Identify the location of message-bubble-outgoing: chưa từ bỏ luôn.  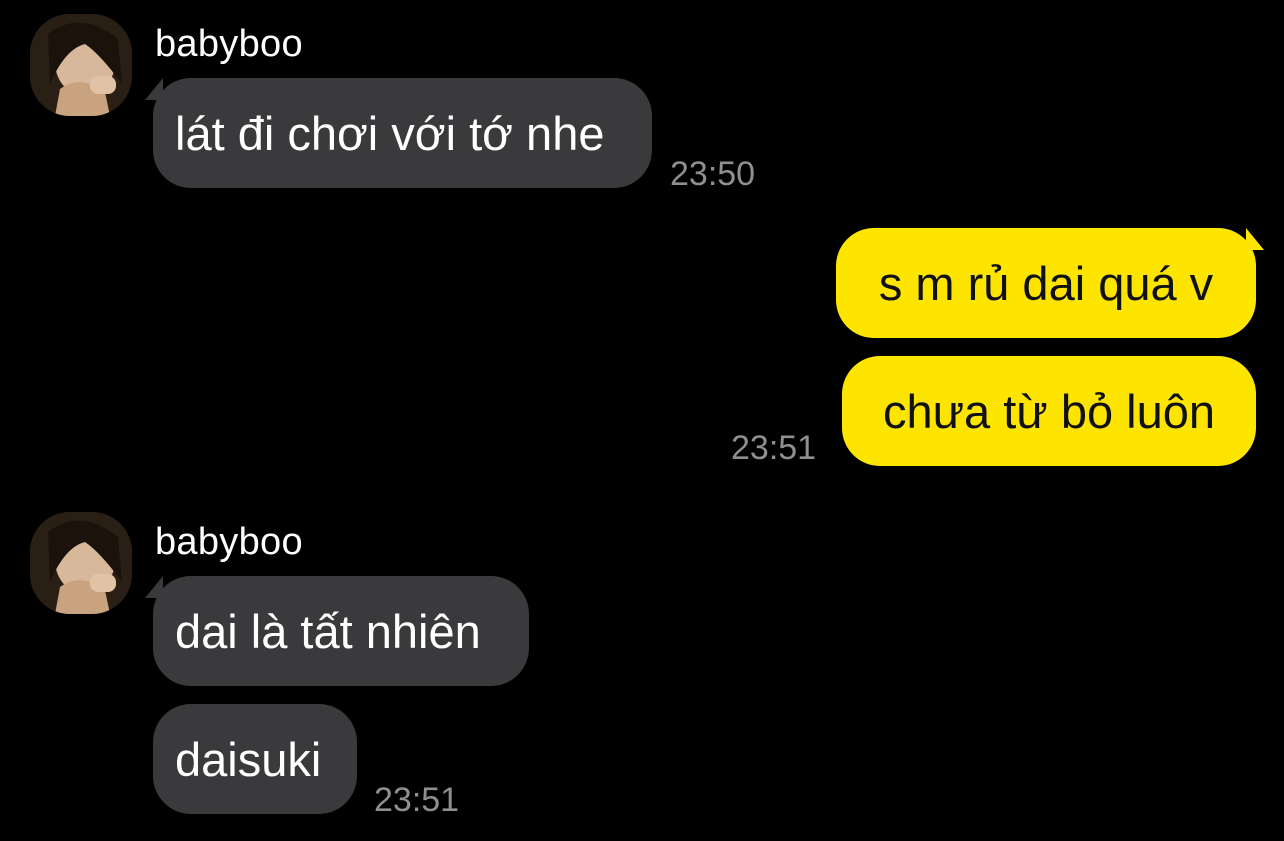
(1049, 411).